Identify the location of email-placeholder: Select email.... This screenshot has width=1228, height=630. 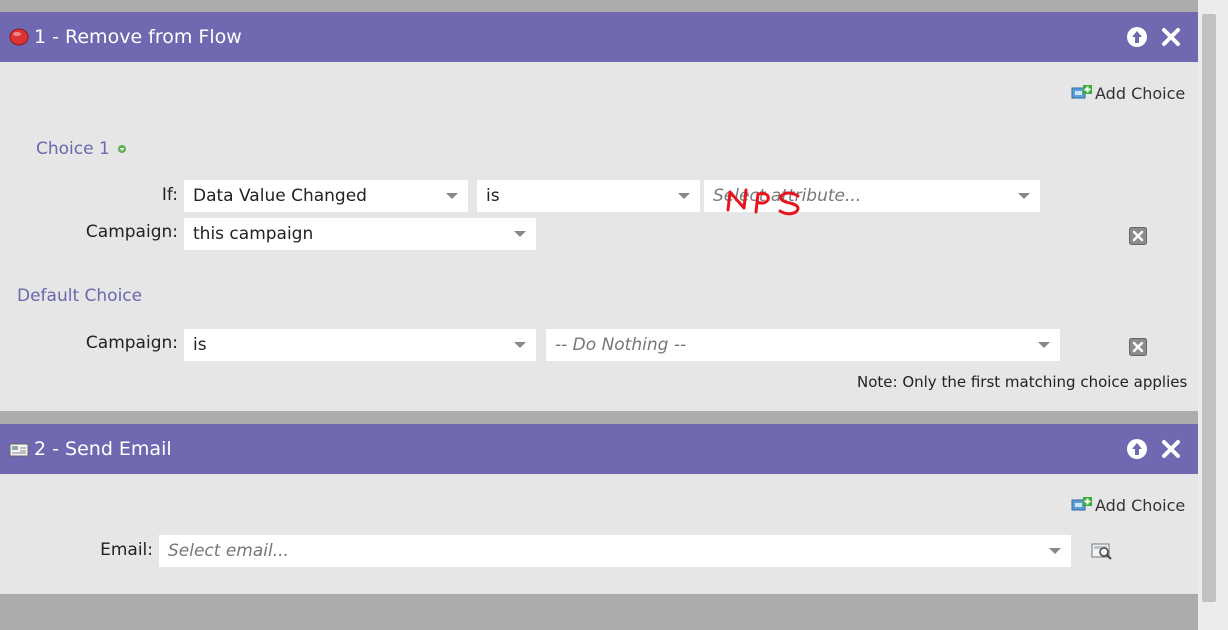
(228, 551).